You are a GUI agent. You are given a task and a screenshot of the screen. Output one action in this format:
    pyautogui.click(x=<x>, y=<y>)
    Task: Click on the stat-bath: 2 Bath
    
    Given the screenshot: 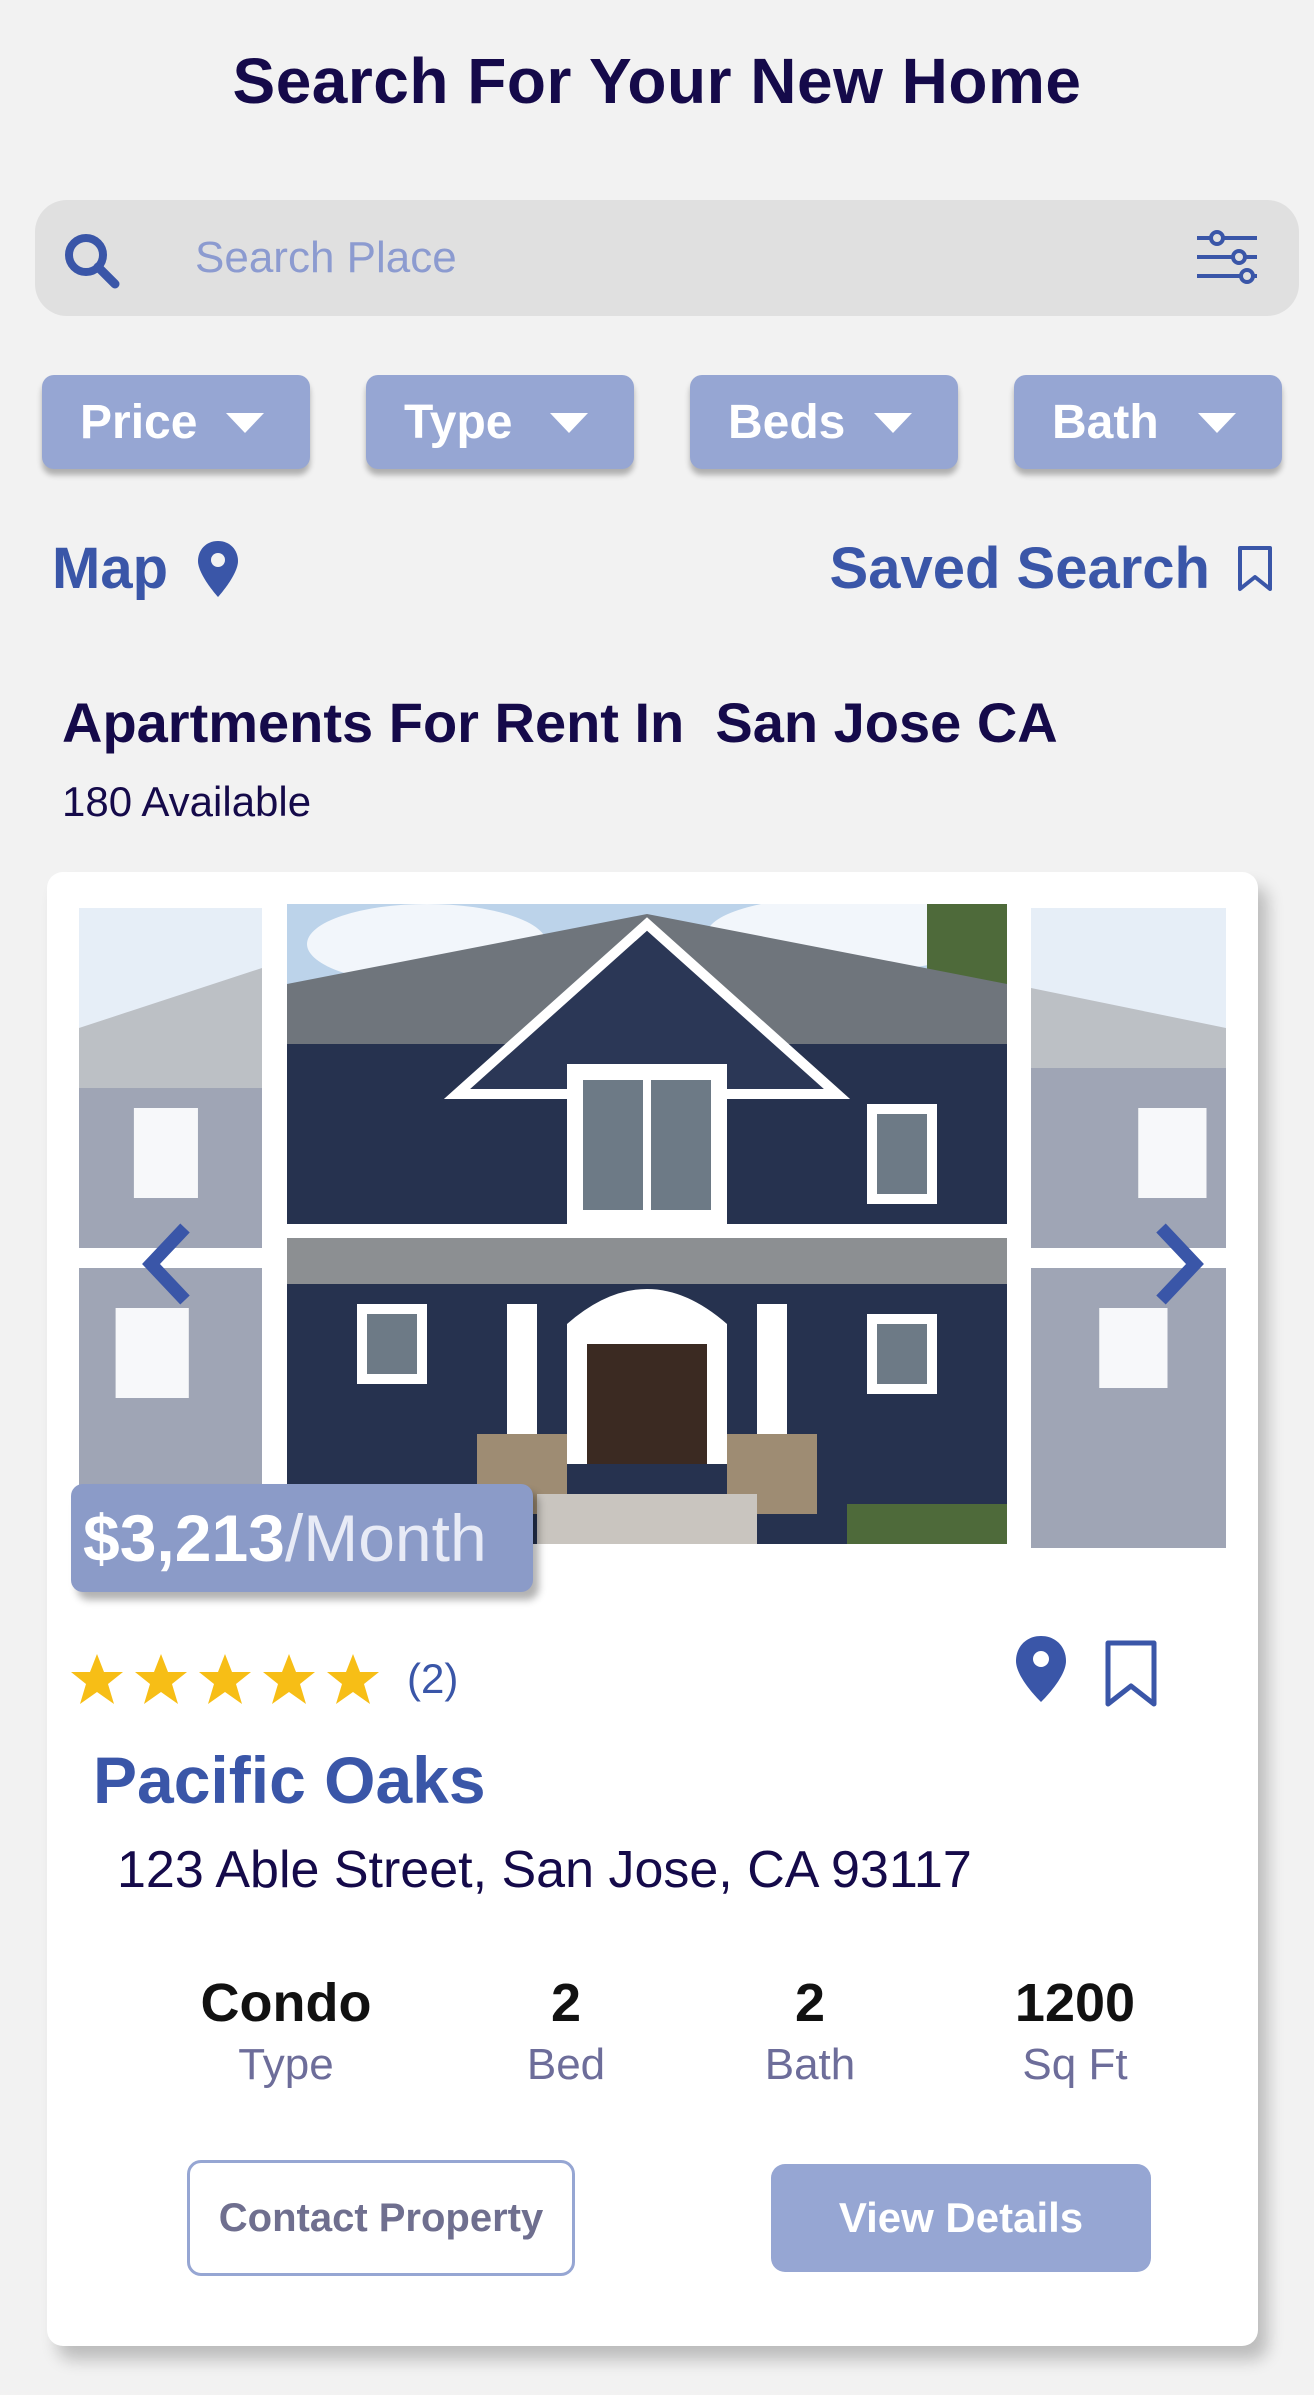 What is the action you would take?
    pyautogui.click(x=810, y=2031)
    